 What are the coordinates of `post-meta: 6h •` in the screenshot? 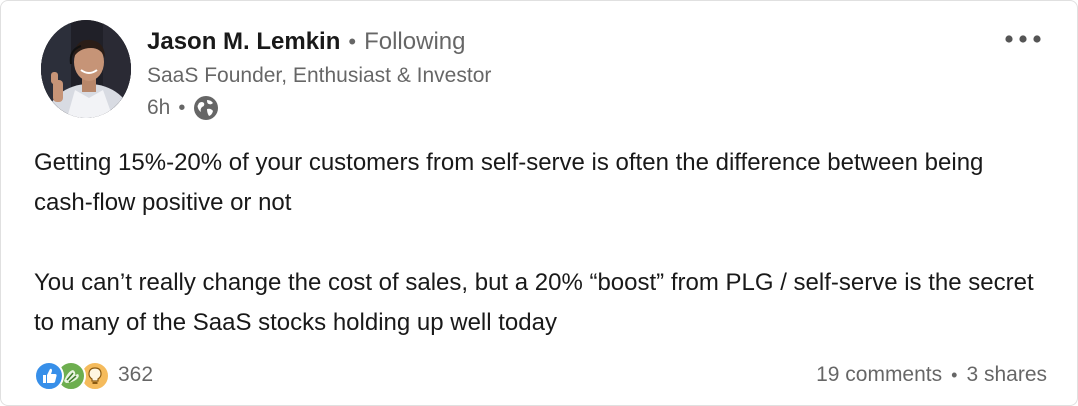 It's located at (183, 108).